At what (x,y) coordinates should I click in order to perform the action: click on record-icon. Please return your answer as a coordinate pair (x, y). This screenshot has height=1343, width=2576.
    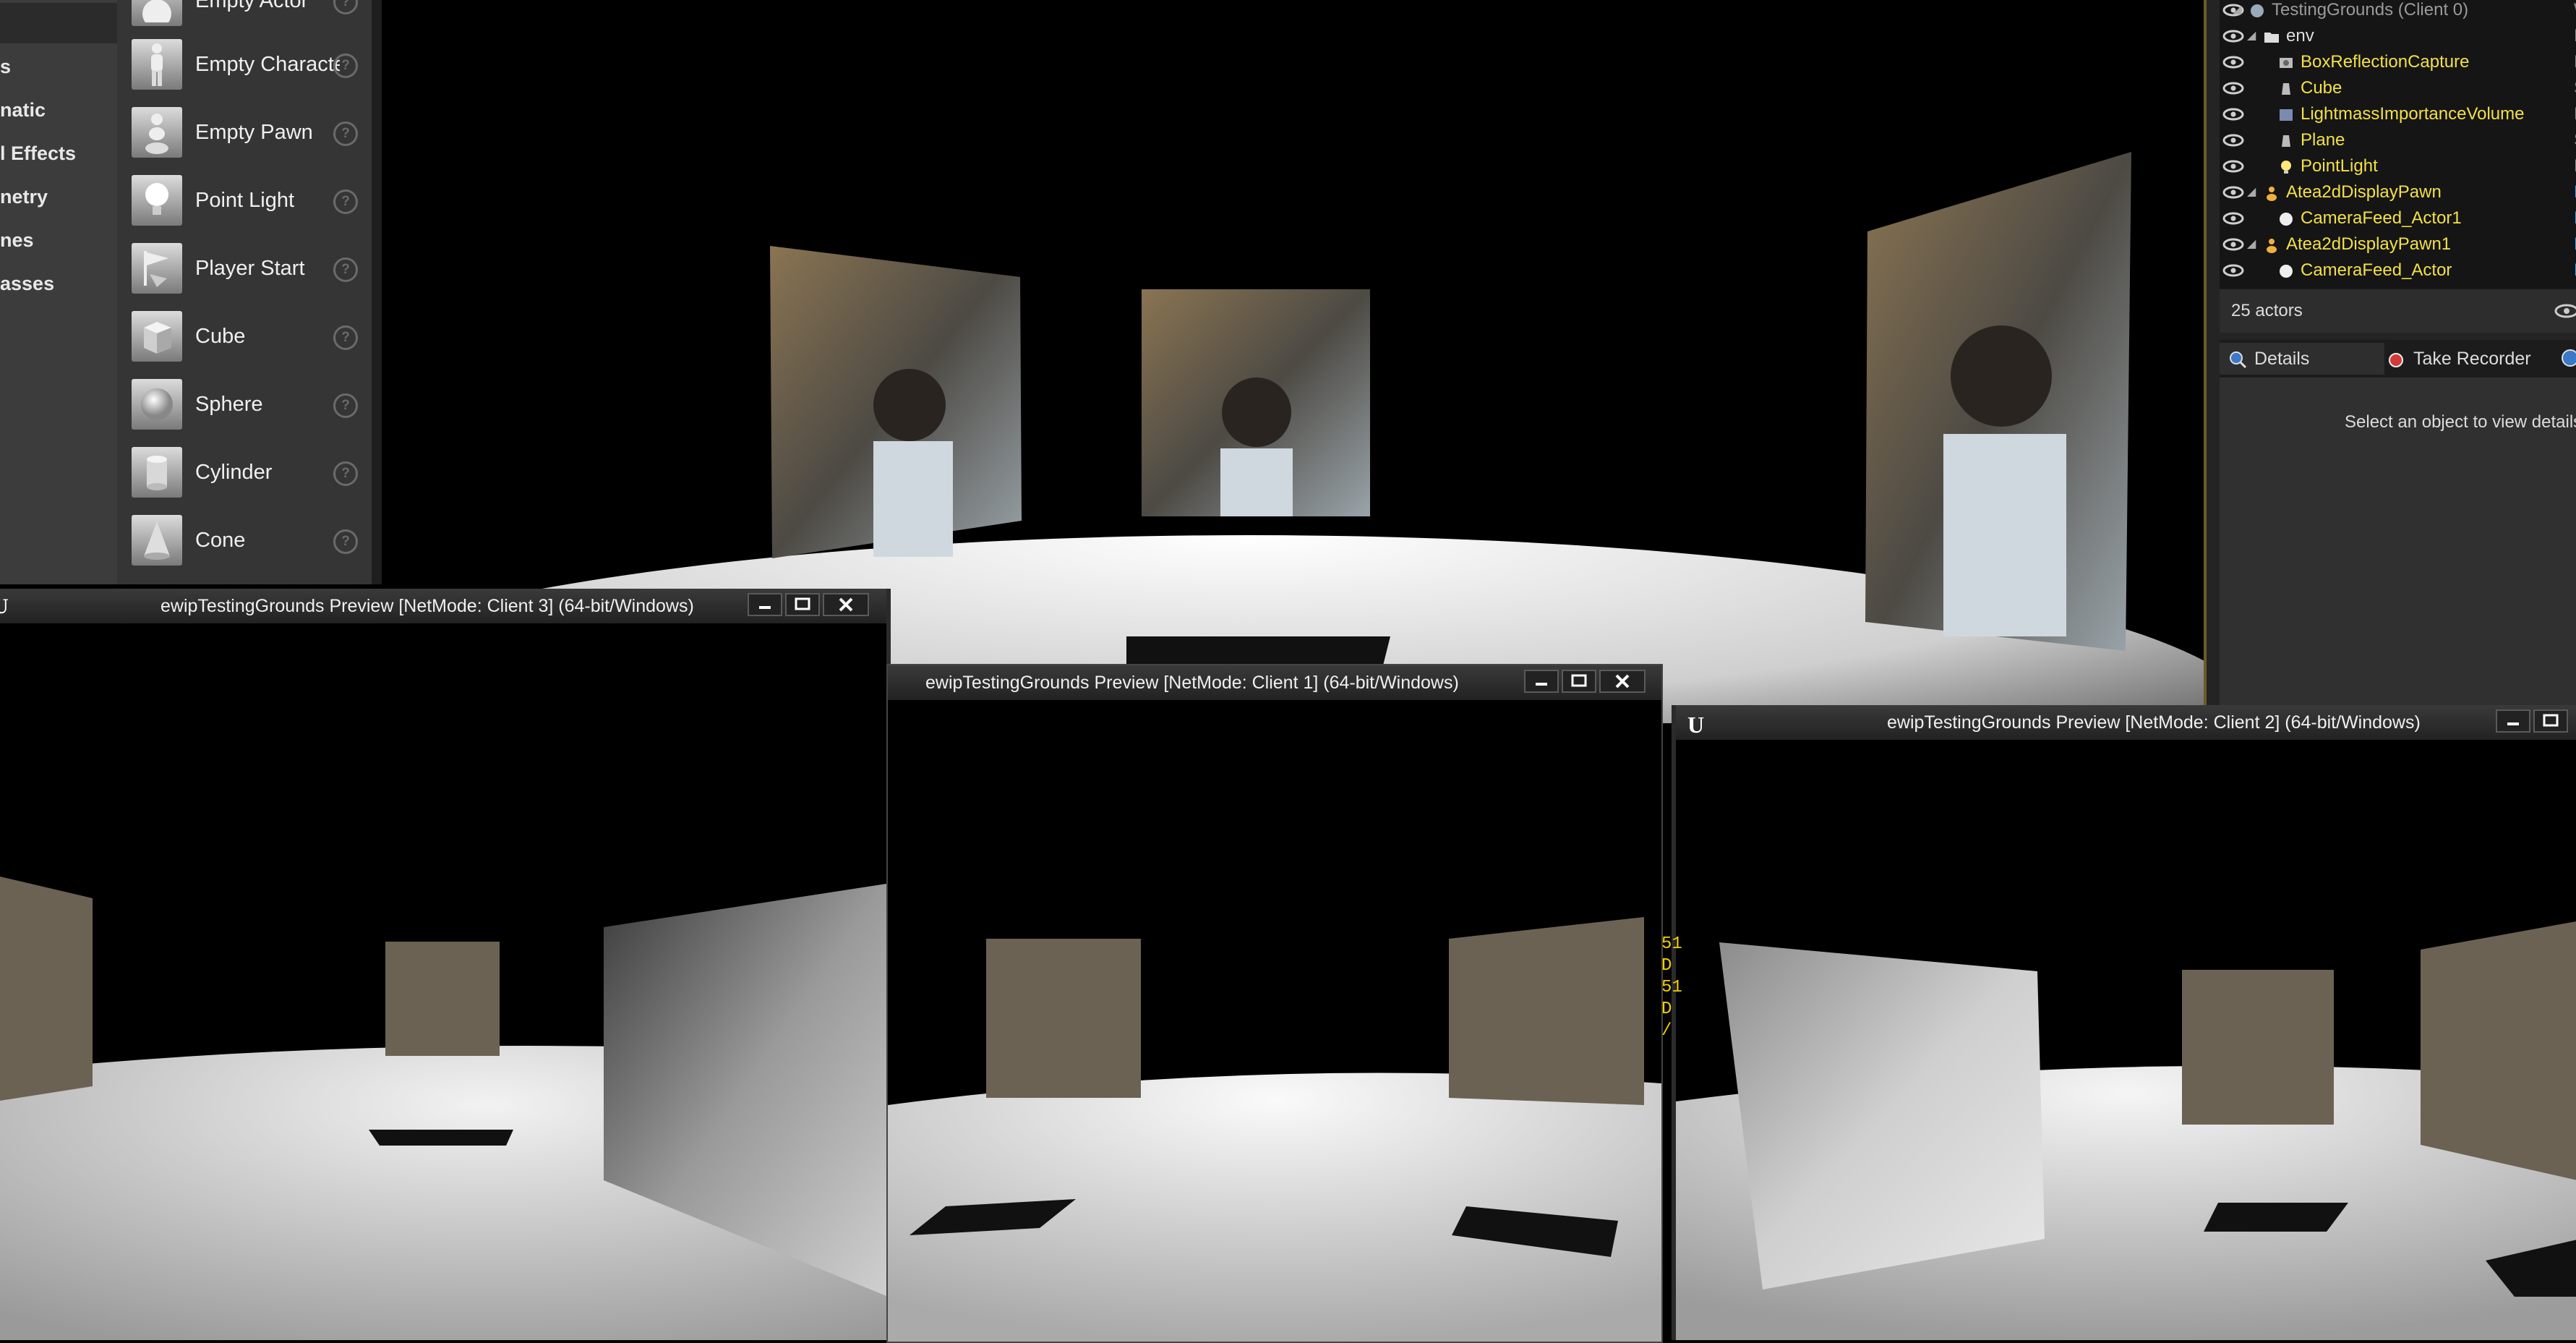
    Looking at the image, I should click on (2396, 360).